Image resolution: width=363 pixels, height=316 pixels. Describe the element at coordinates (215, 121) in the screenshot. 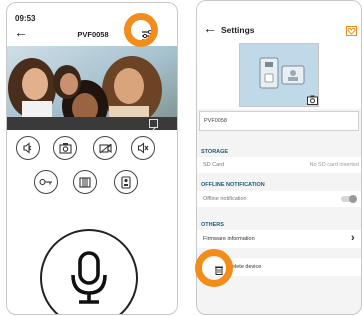

I see `device-name-value: PVF0058` at that location.